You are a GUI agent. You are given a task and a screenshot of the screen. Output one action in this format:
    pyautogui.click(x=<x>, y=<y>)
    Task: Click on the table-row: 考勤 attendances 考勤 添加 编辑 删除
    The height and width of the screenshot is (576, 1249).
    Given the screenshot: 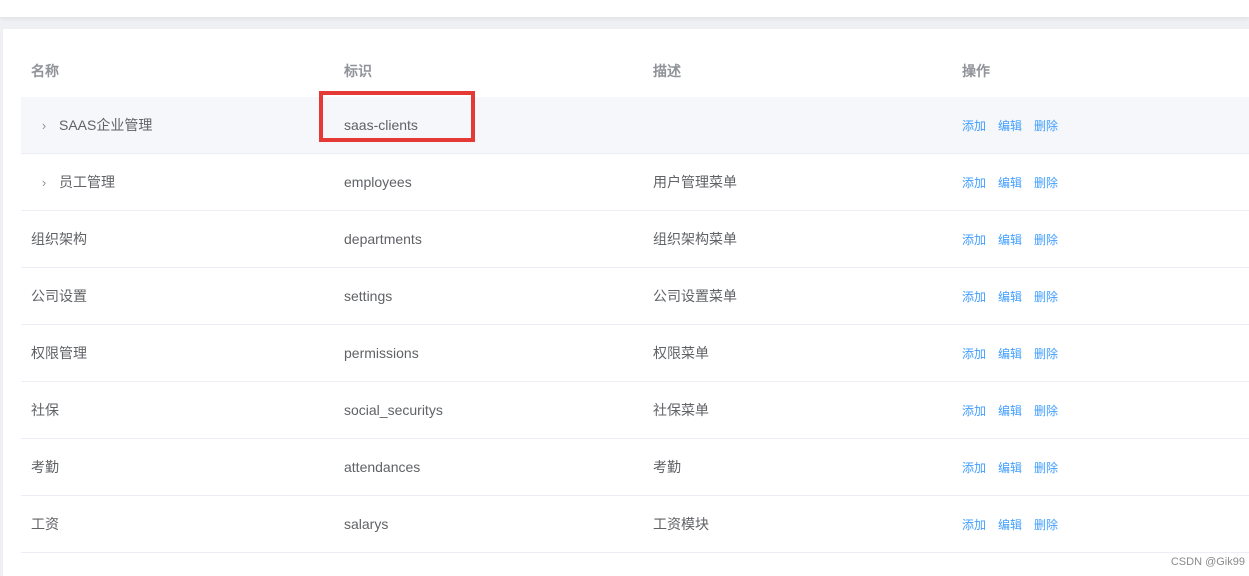 What is the action you would take?
    pyautogui.click(x=635, y=467)
    